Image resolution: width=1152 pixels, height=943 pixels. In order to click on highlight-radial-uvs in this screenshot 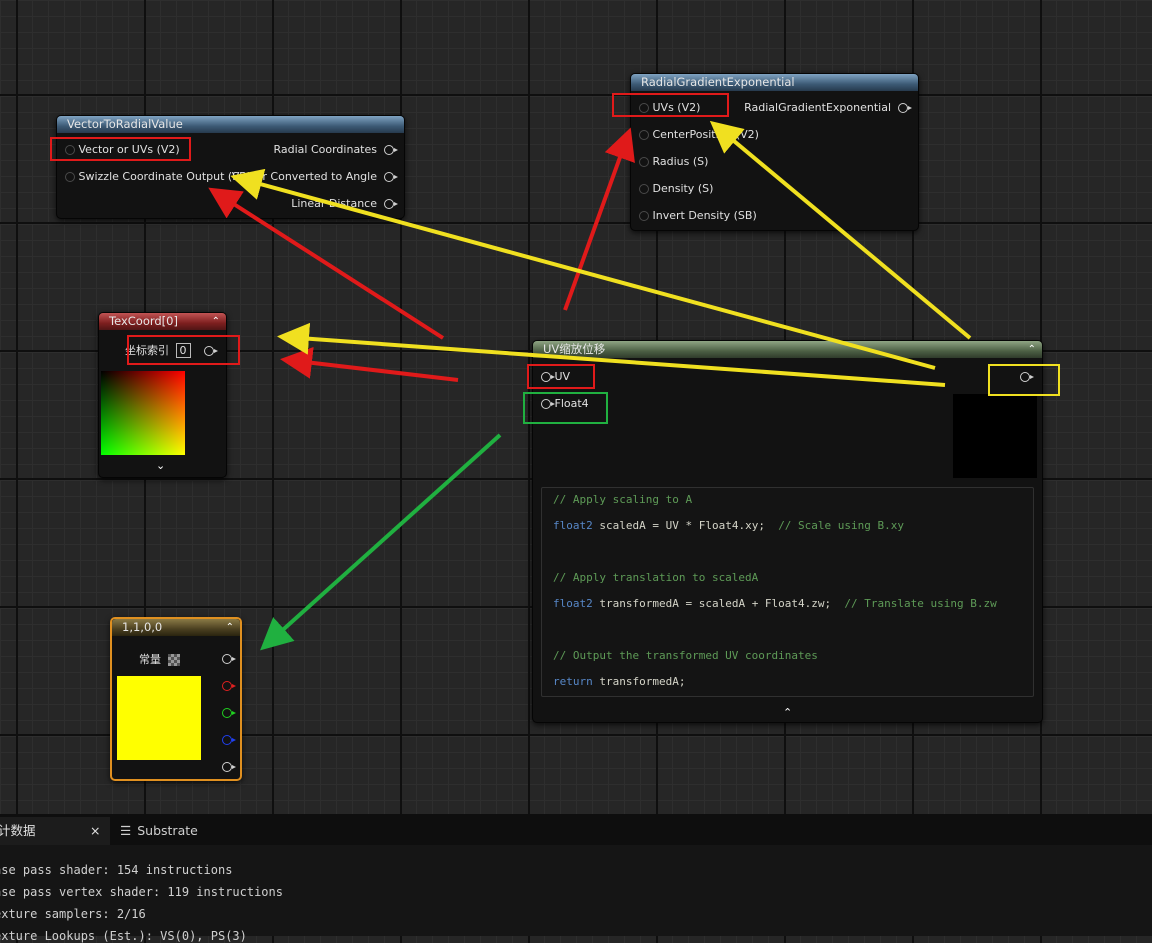, I will do `click(670, 105)`.